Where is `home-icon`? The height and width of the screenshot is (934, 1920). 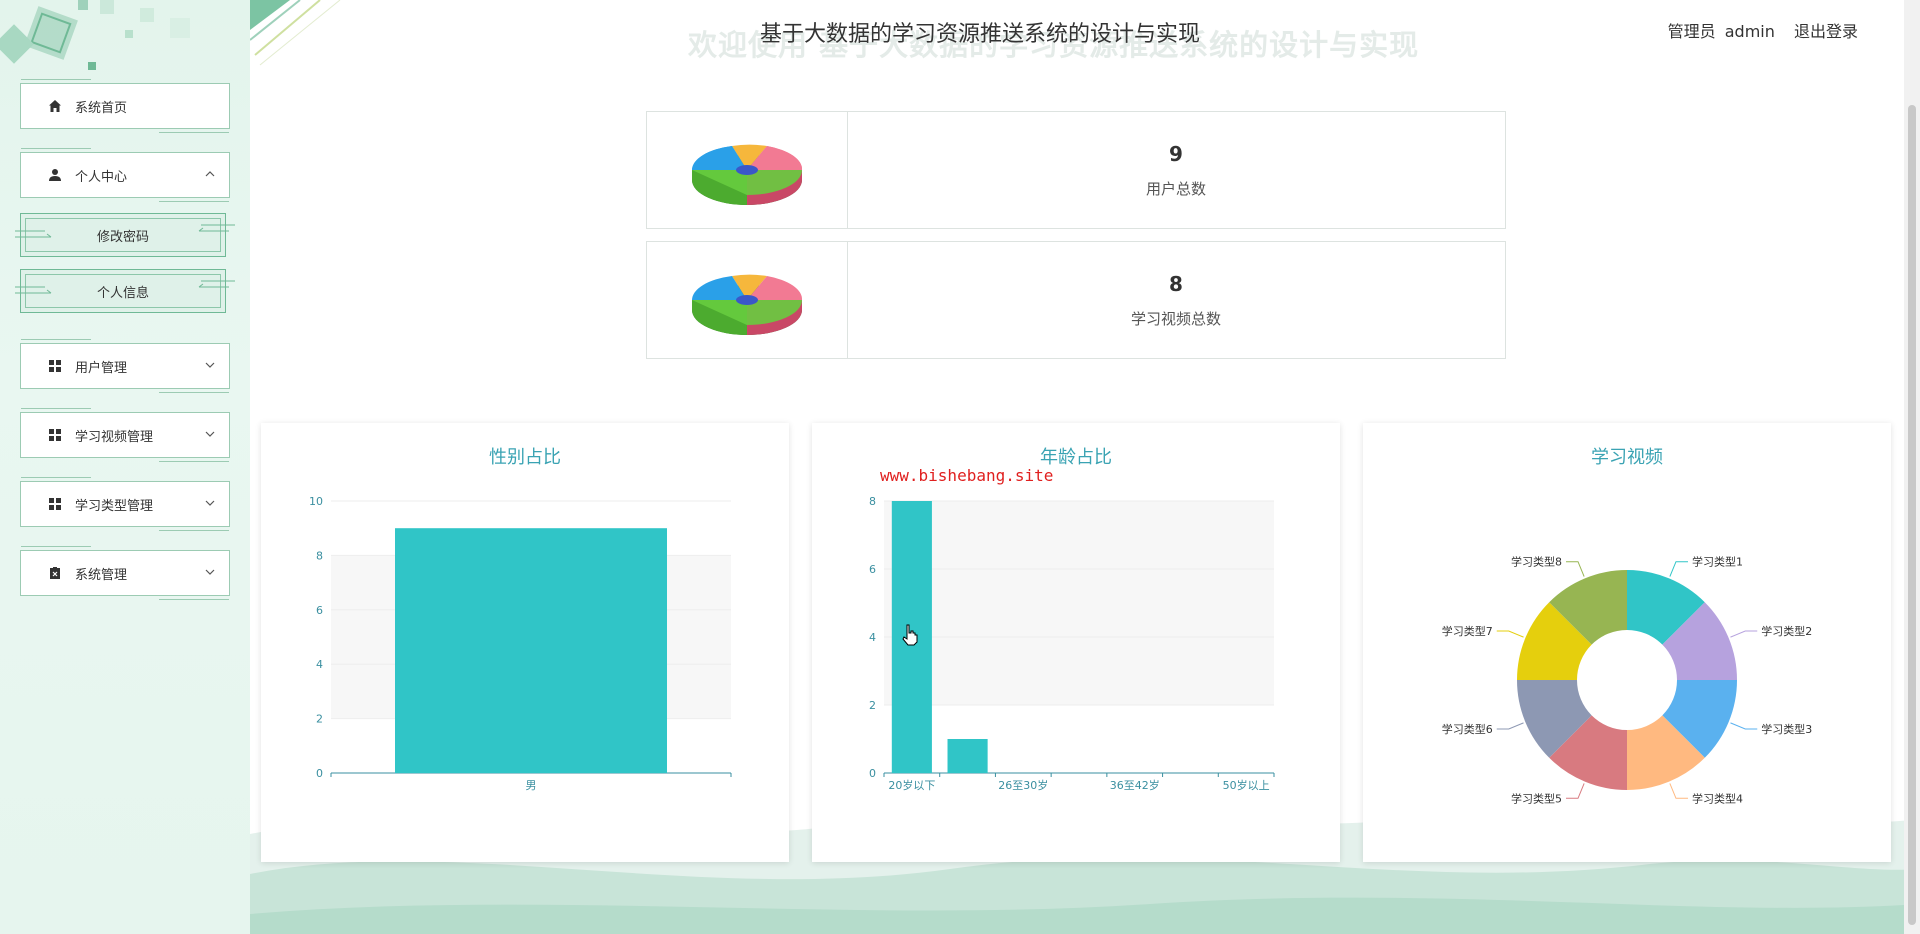 home-icon is located at coordinates (55, 106).